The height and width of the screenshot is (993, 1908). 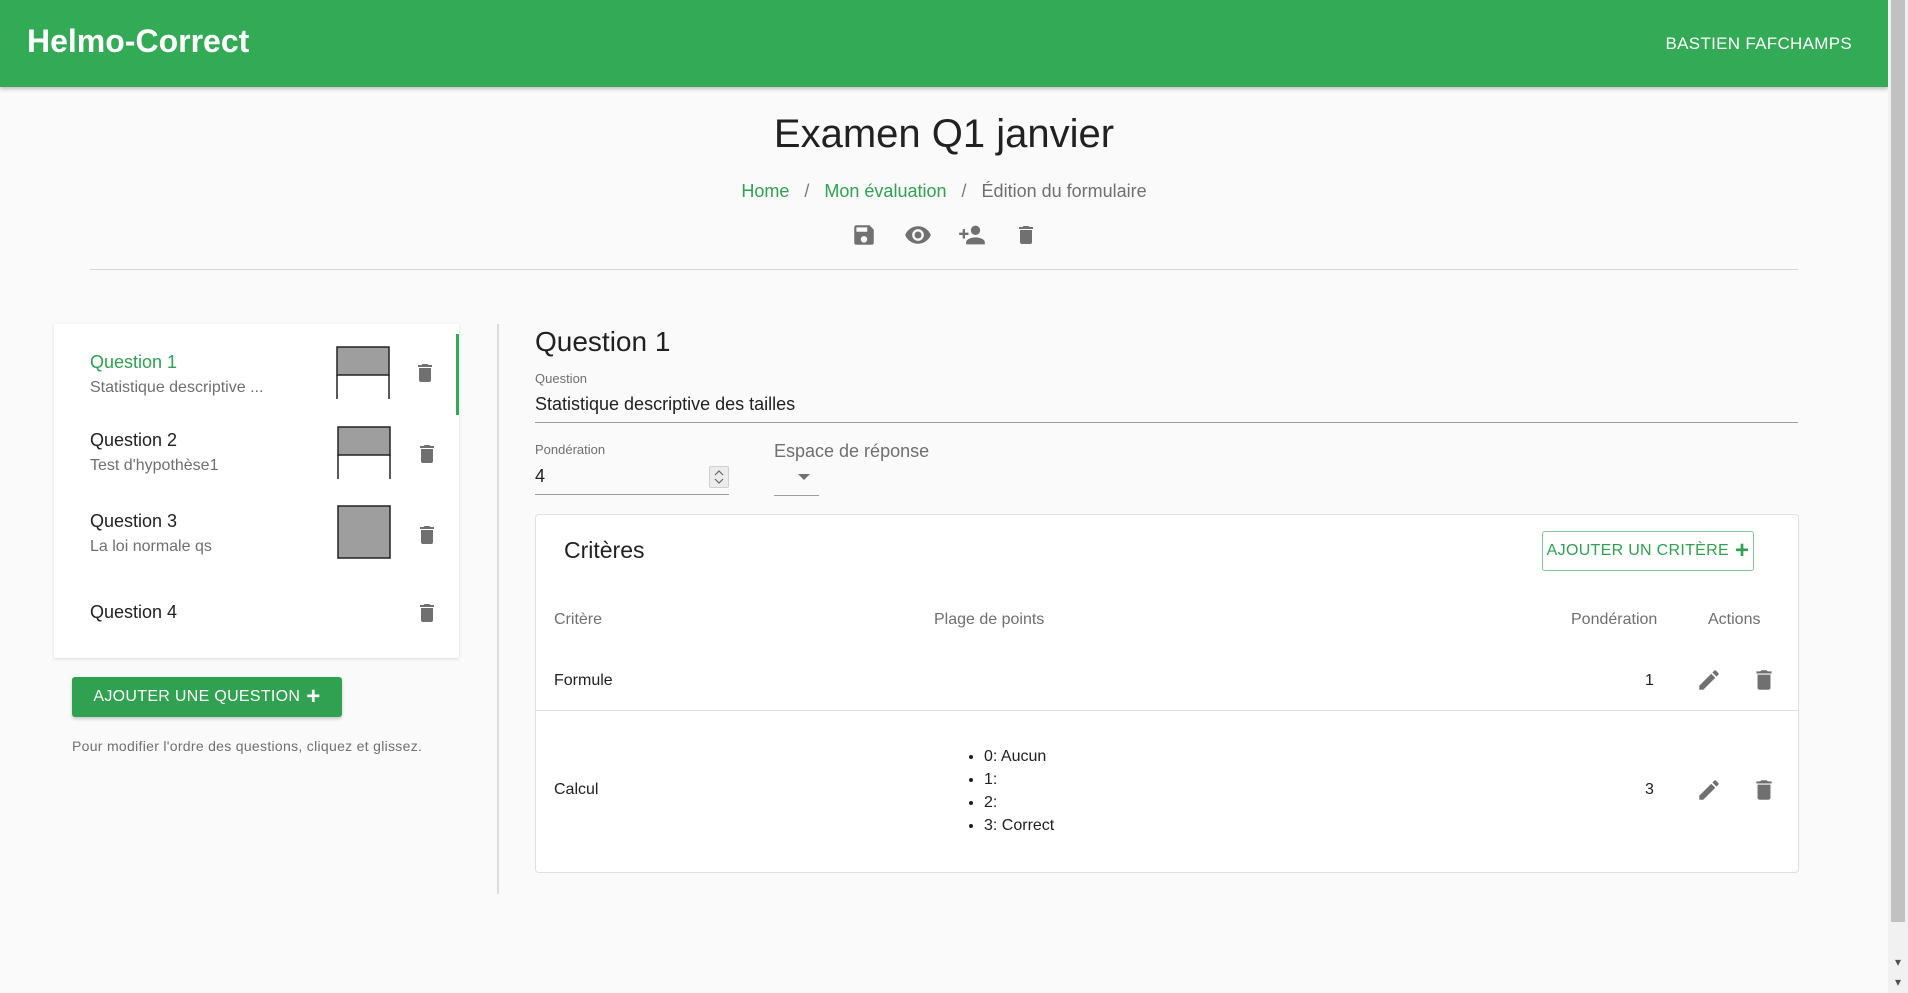 I want to click on breadcrumb-home: Home, so click(x=765, y=191).